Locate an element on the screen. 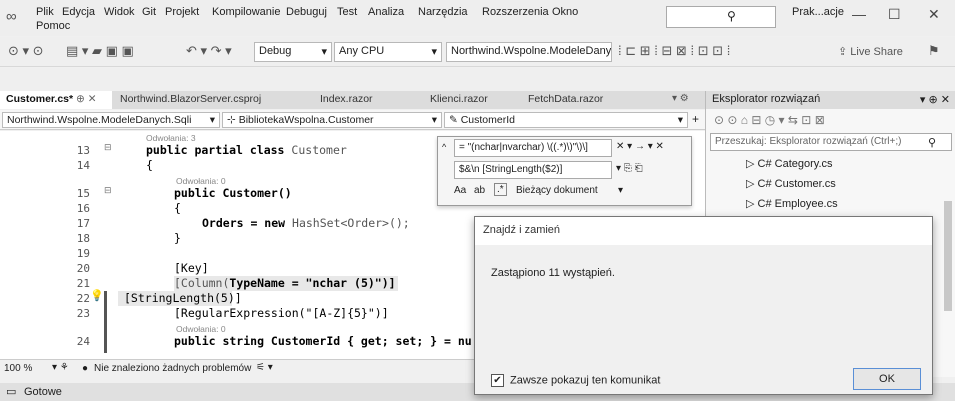 This screenshot has height=401, width=955. code-line: public Customer() is located at coordinates (233, 193).